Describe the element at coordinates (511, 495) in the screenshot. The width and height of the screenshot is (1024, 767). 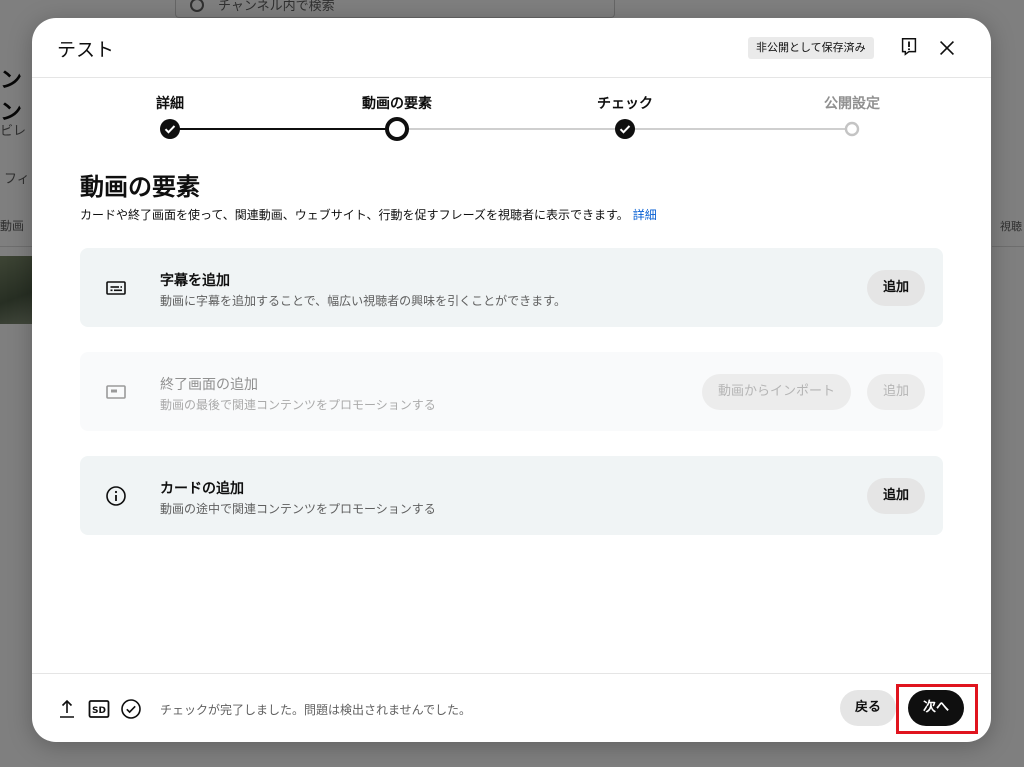
I see `cards-card: カードの追加 動画の途中で関連コンテンツをプロモーションする 追加` at that location.